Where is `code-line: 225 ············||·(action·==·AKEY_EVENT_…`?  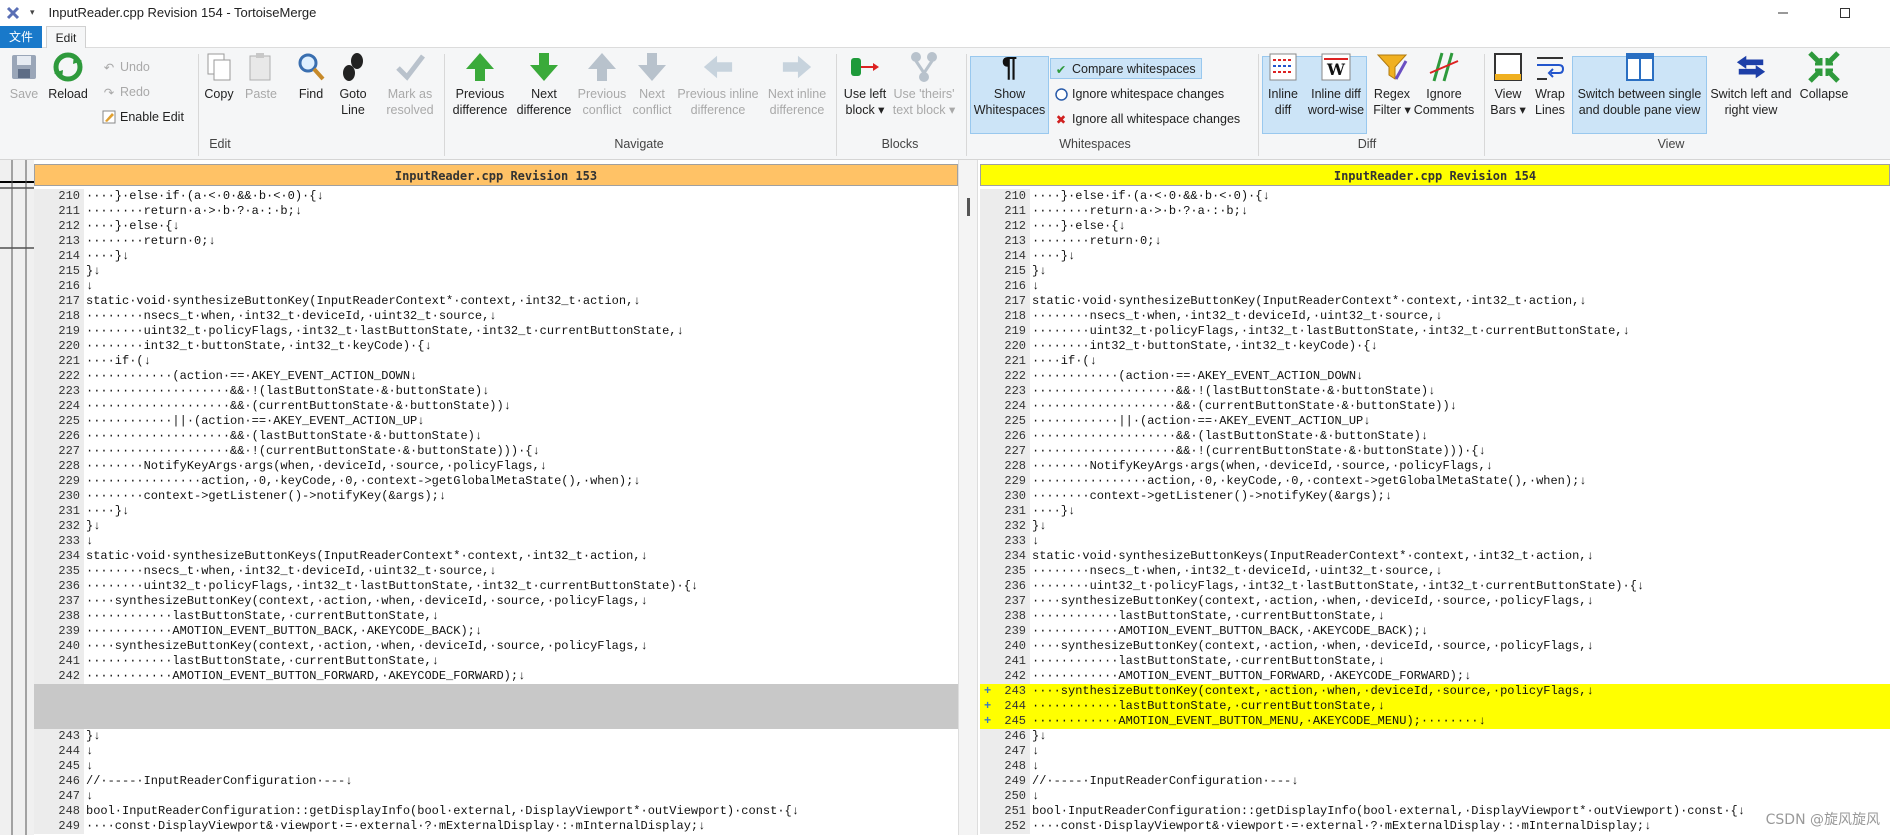
code-line: 225 ············||·(action·==·AKEY_EVENT_… is located at coordinates (496, 421).